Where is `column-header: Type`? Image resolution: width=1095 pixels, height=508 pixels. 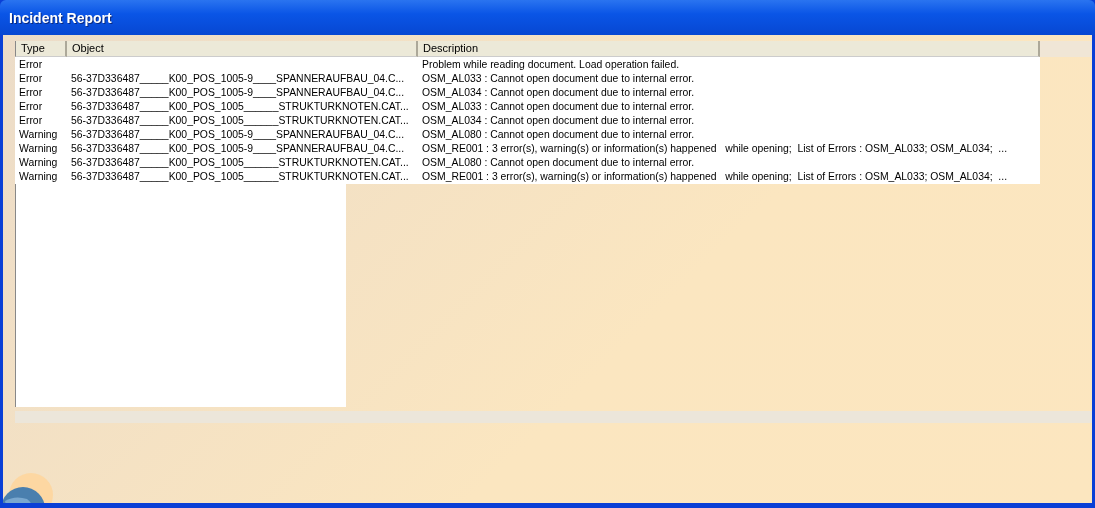
column-header: Type is located at coordinates (41, 49).